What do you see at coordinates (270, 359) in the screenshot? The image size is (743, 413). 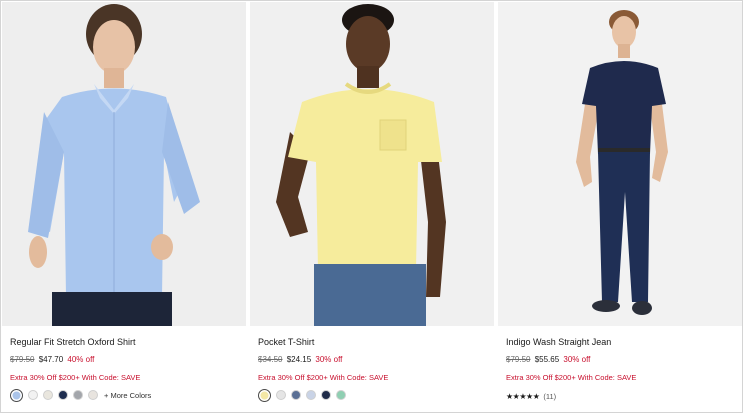 I see `original-price: $34.50` at bounding box center [270, 359].